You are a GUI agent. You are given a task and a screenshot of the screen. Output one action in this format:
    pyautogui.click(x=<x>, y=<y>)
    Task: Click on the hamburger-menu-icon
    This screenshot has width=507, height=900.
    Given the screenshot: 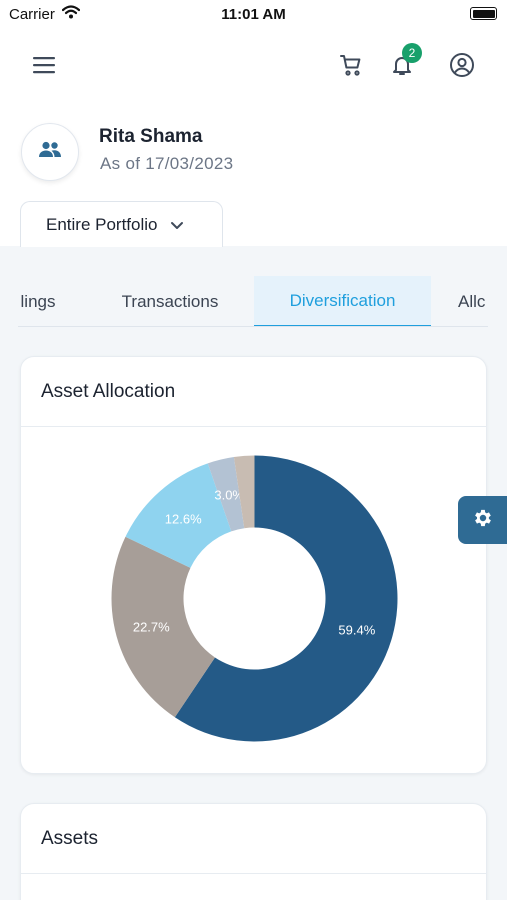 What is the action you would take?
    pyautogui.click(x=44, y=65)
    